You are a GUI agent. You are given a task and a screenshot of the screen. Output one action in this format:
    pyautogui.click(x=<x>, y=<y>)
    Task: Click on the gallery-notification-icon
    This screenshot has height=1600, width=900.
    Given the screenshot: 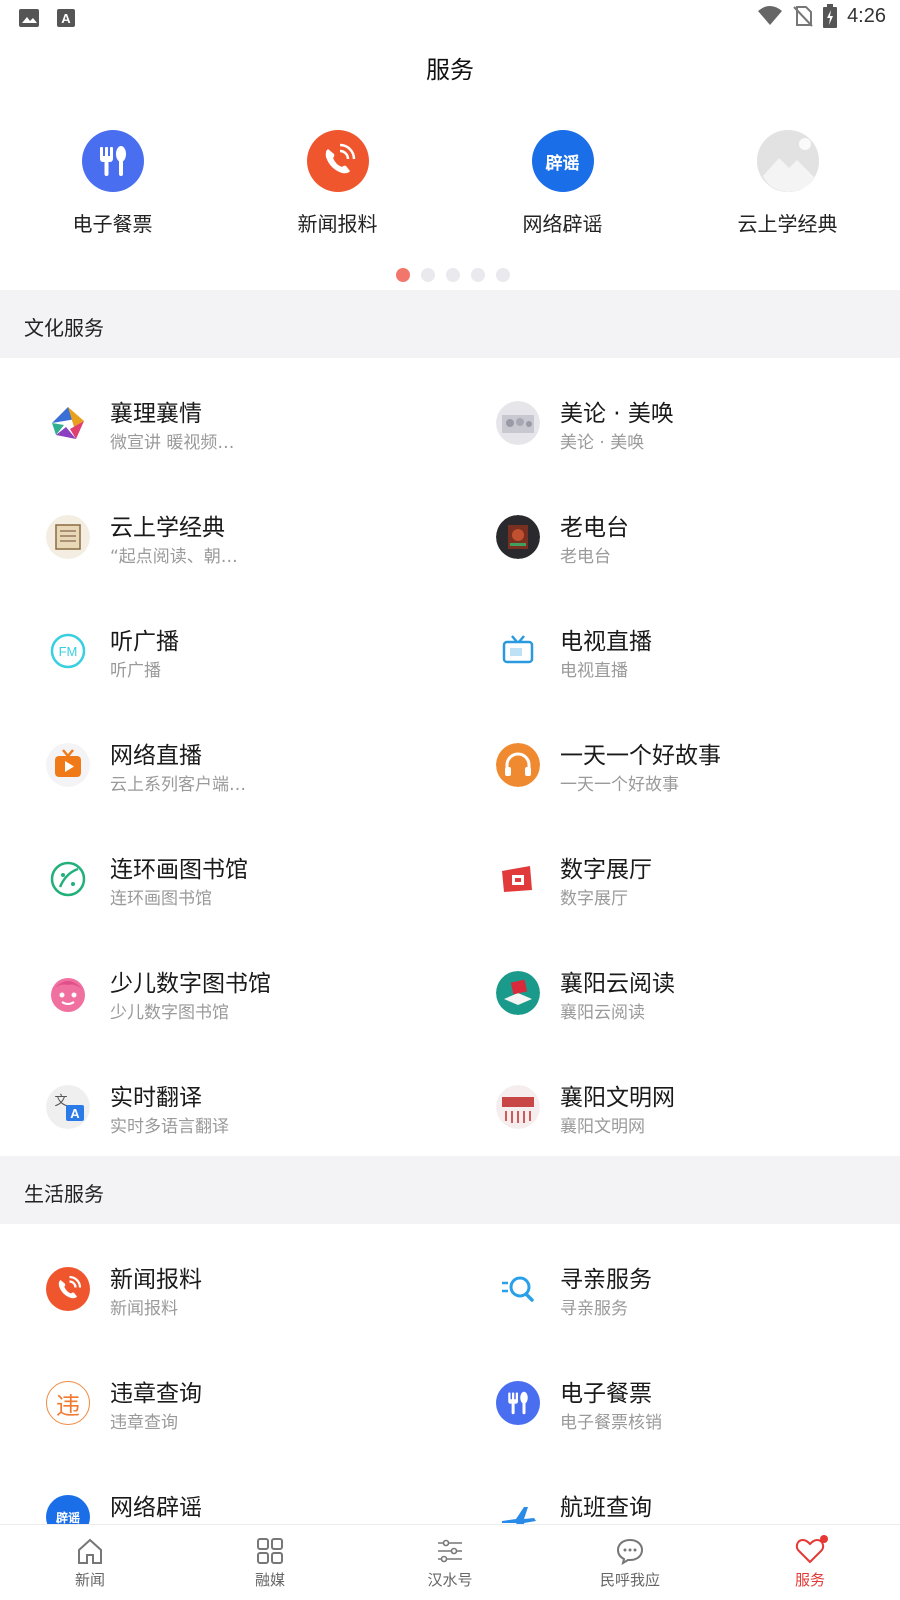 What is the action you would take?
    pyautogui.click(x=29, y=18)
    